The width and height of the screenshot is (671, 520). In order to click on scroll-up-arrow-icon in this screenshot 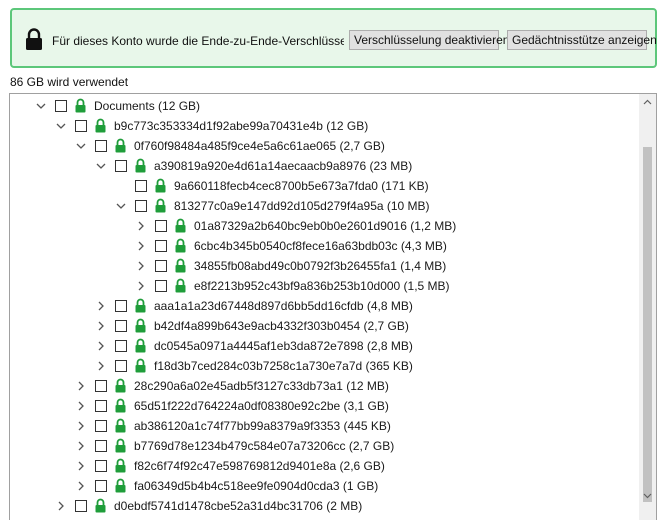, I will do `click(647, 102)`.